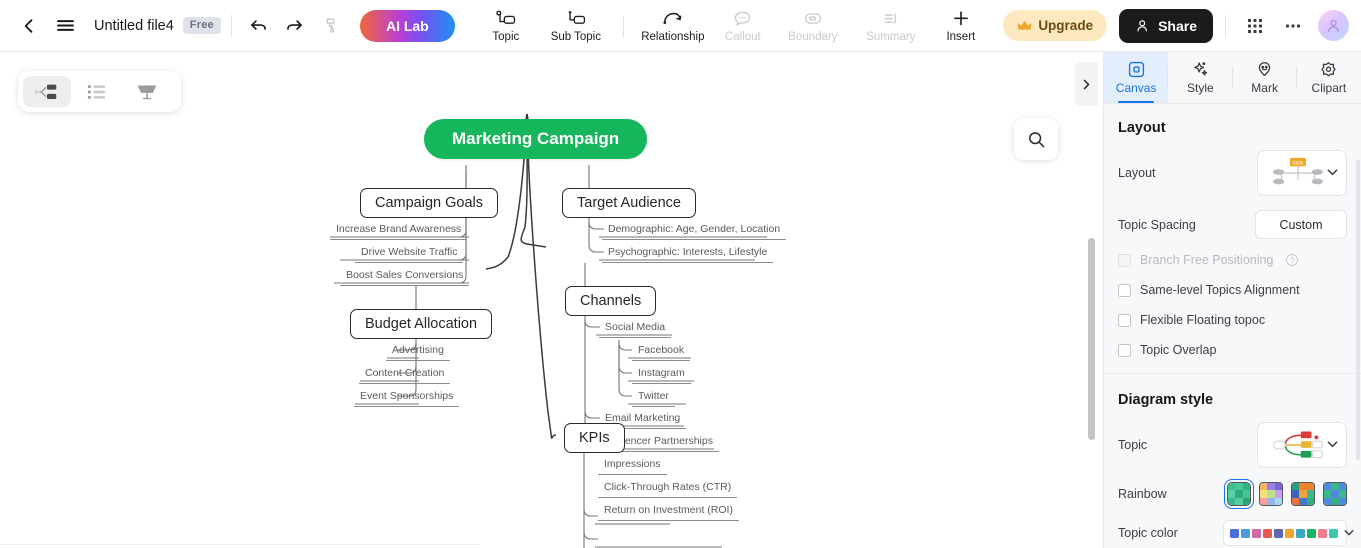 The height and width of the screenshot is (548, 1361). What do you see at coordinates (661, 351) in the screenshot?
I see `mindmap-subtopic: Facebook` at bounding box center [661, 351].